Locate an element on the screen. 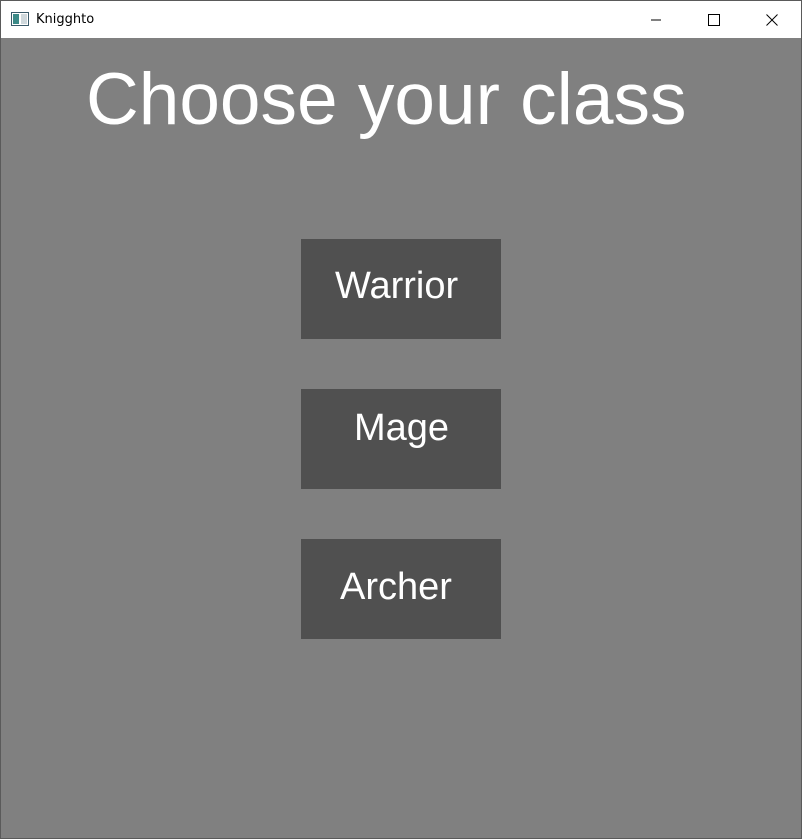 The height and width of the screenshot is (839, 802). minimize-icon is located at coordinates (656, 19).